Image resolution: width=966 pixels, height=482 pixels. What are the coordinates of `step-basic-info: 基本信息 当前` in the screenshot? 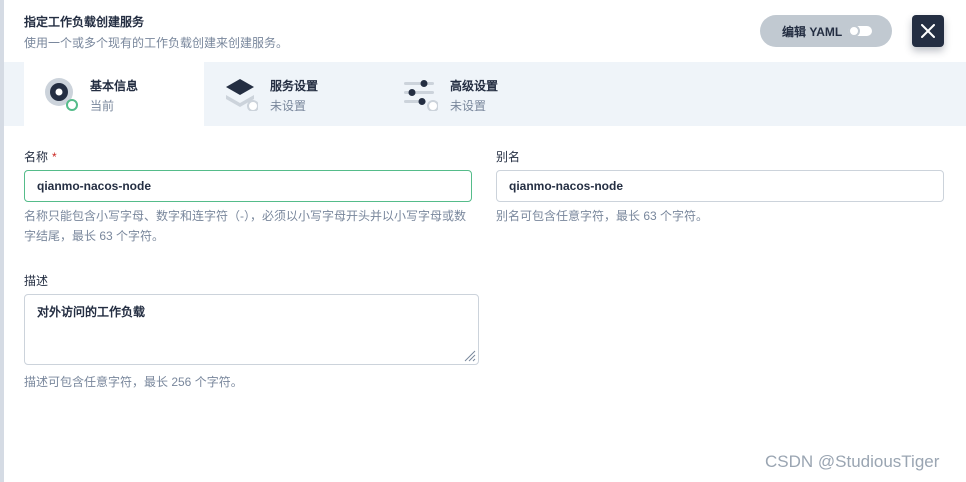 It's located at (114, 94).